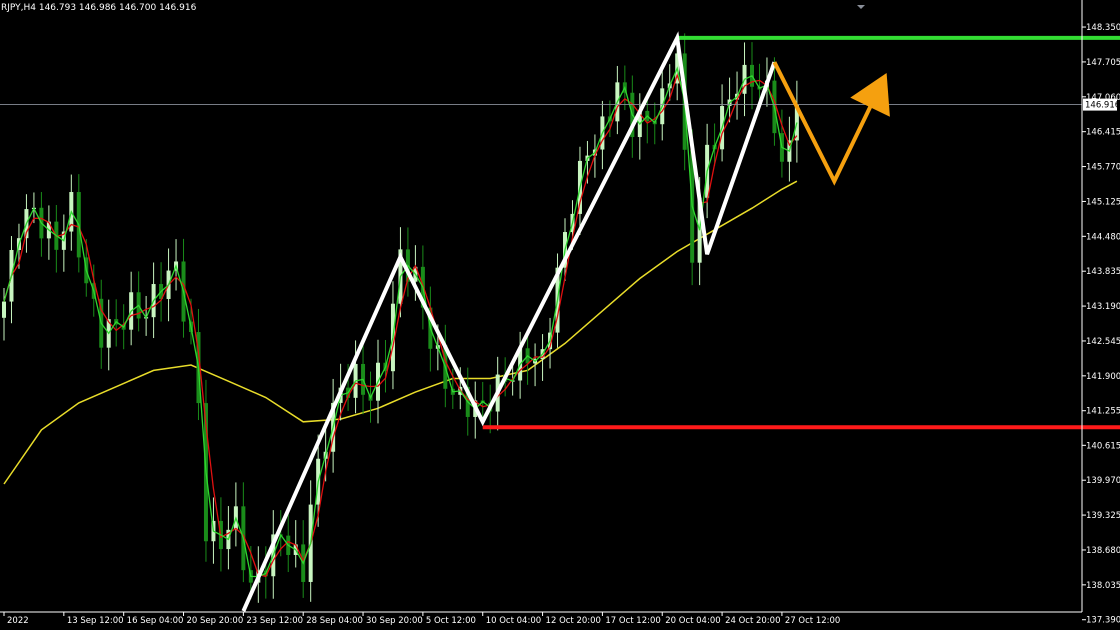  What do you see at coordinates (573, 621) in the screenshot?
I see `x-tick-label: 12 Oct 20:00` at bounding box center [573, 621].